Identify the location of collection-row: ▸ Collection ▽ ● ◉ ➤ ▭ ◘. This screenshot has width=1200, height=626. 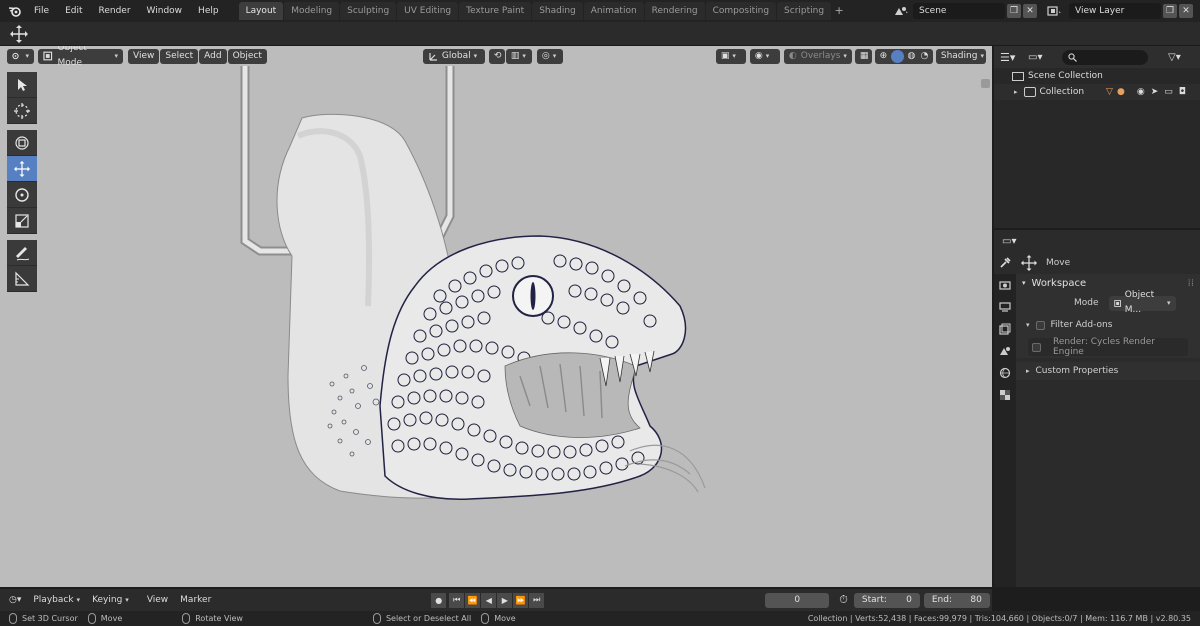
(1097, 92).